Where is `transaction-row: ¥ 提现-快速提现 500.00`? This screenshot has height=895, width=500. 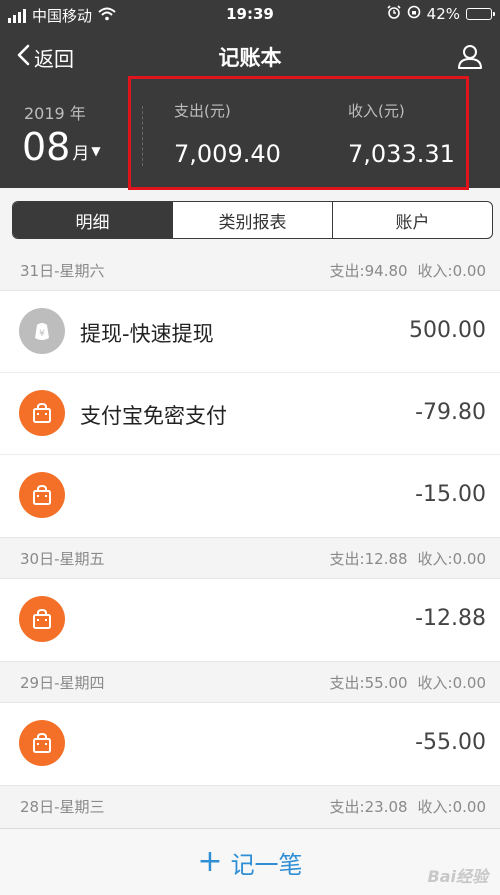 transaction-row: ¥ 提现-快速提现 500.00 is located at coordinates (250, 332).